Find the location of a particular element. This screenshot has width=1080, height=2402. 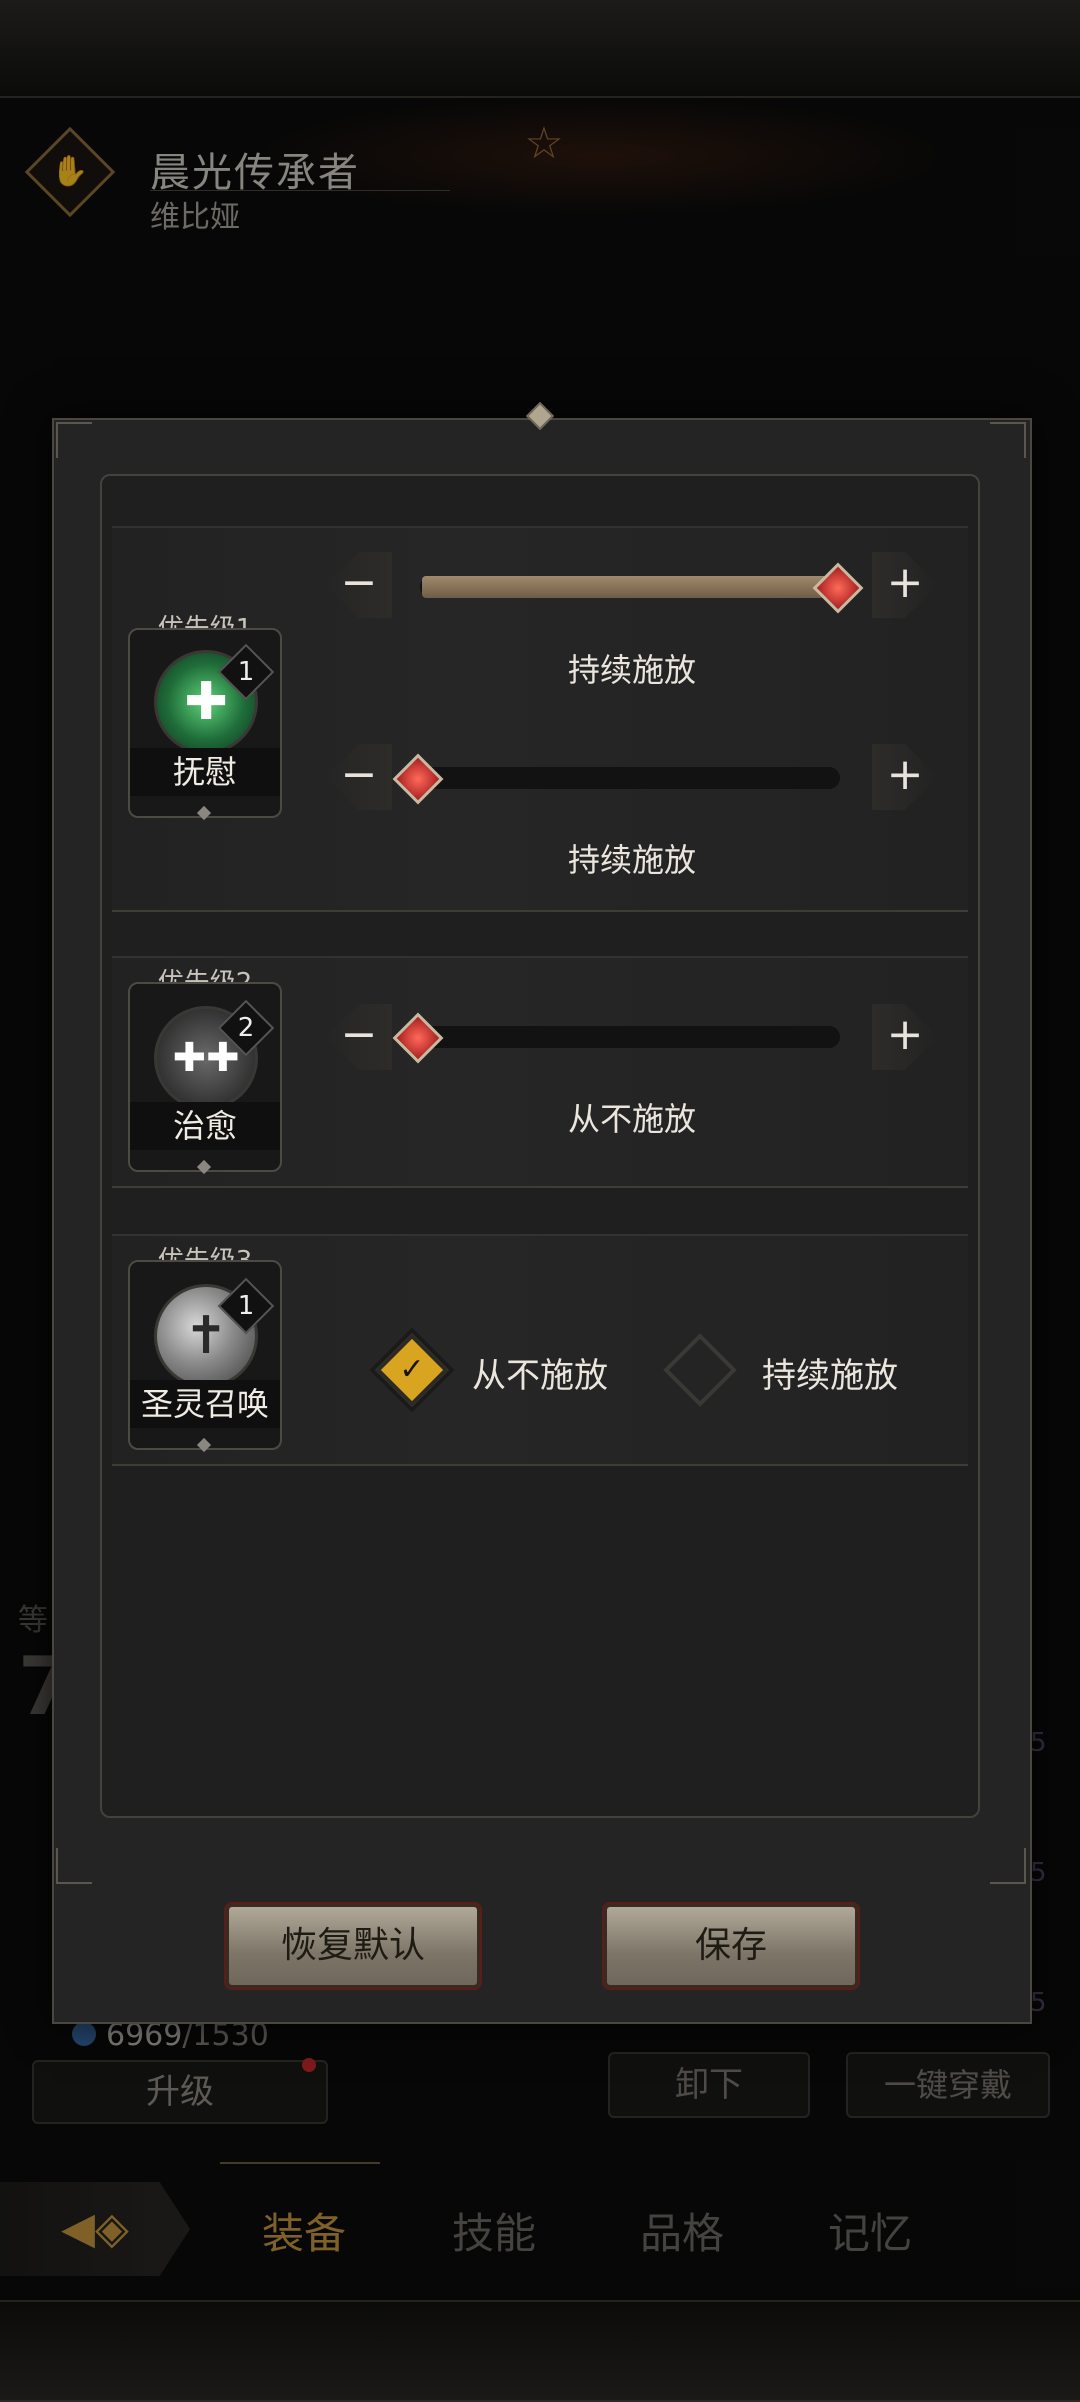

save-button: 保存 is located at coordinates (731, 1946).